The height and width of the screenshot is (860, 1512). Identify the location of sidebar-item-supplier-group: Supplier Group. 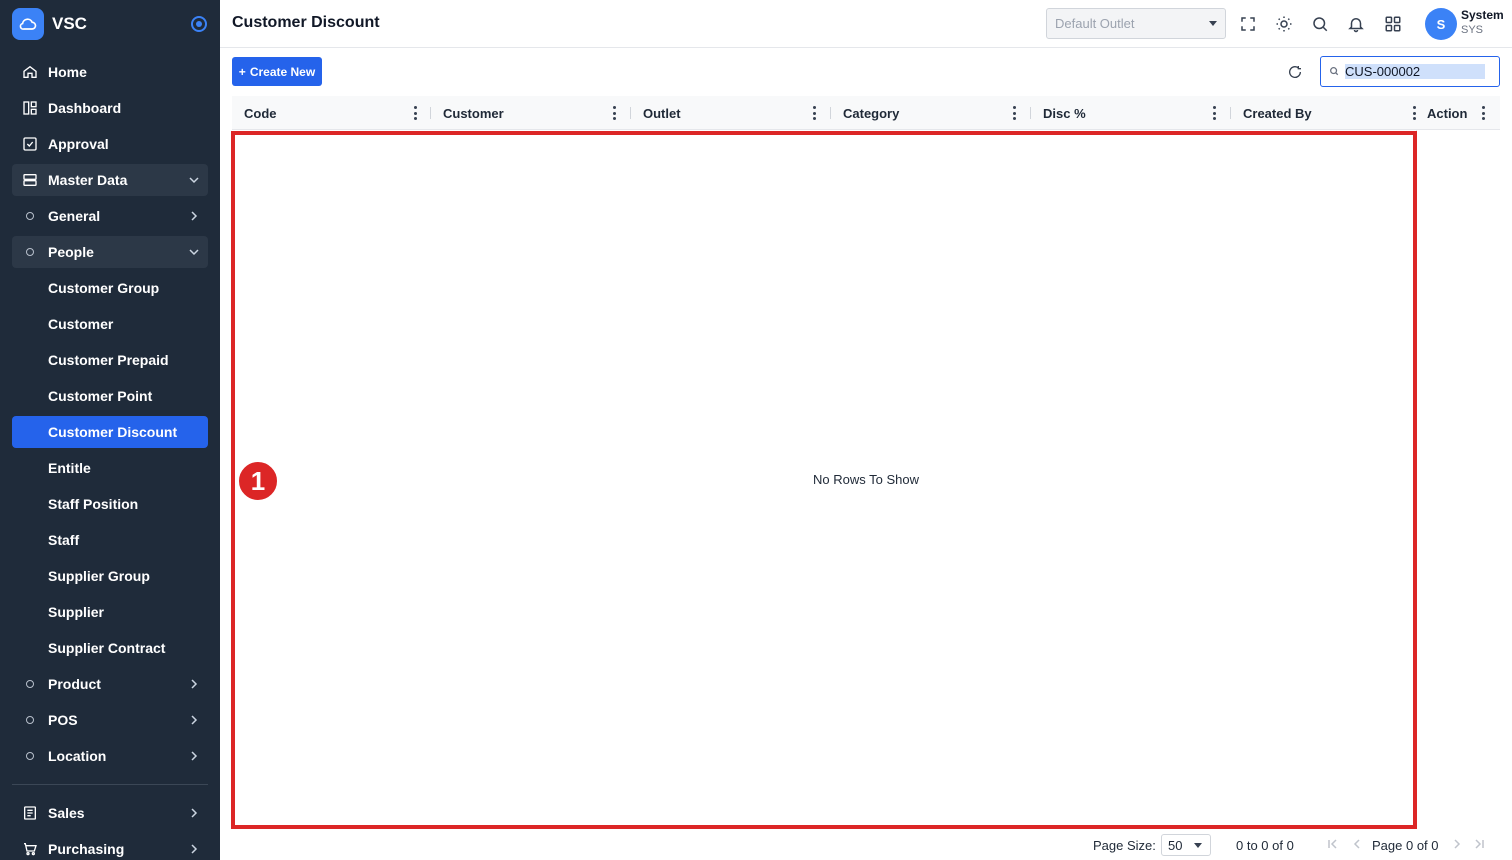
(110, 576).